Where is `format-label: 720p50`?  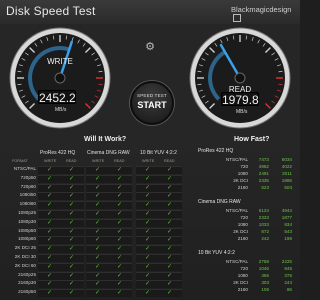
format-label: 720p50 is located at coordinates (28, 177).